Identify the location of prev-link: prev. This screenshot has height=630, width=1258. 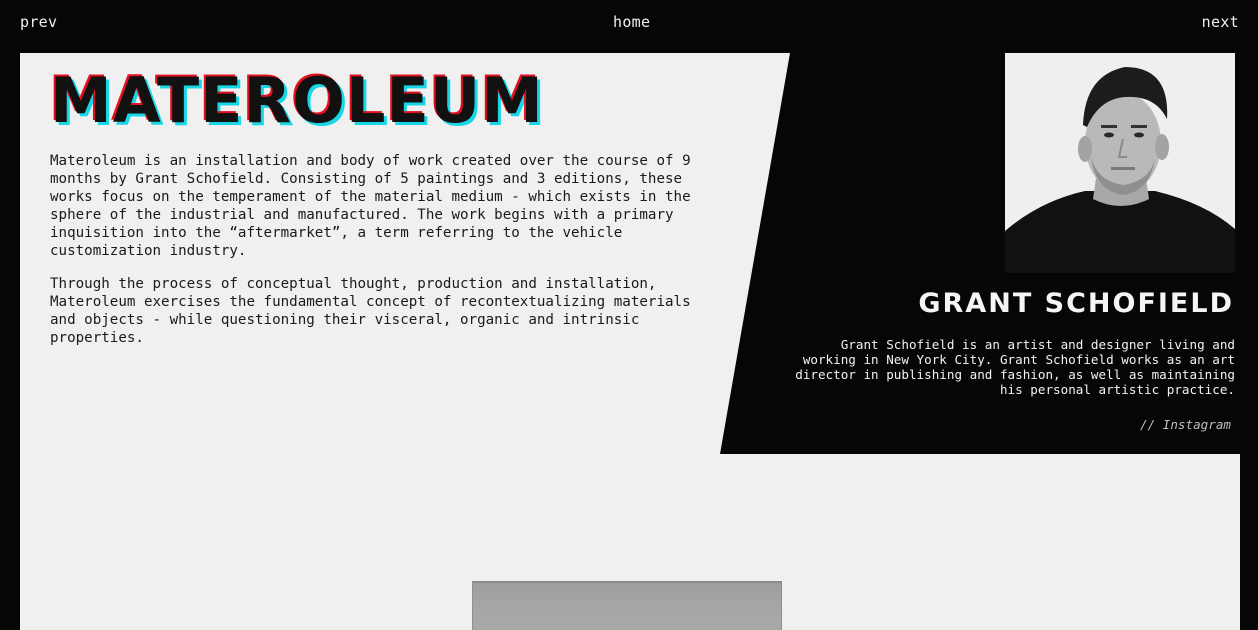
(38, 22).